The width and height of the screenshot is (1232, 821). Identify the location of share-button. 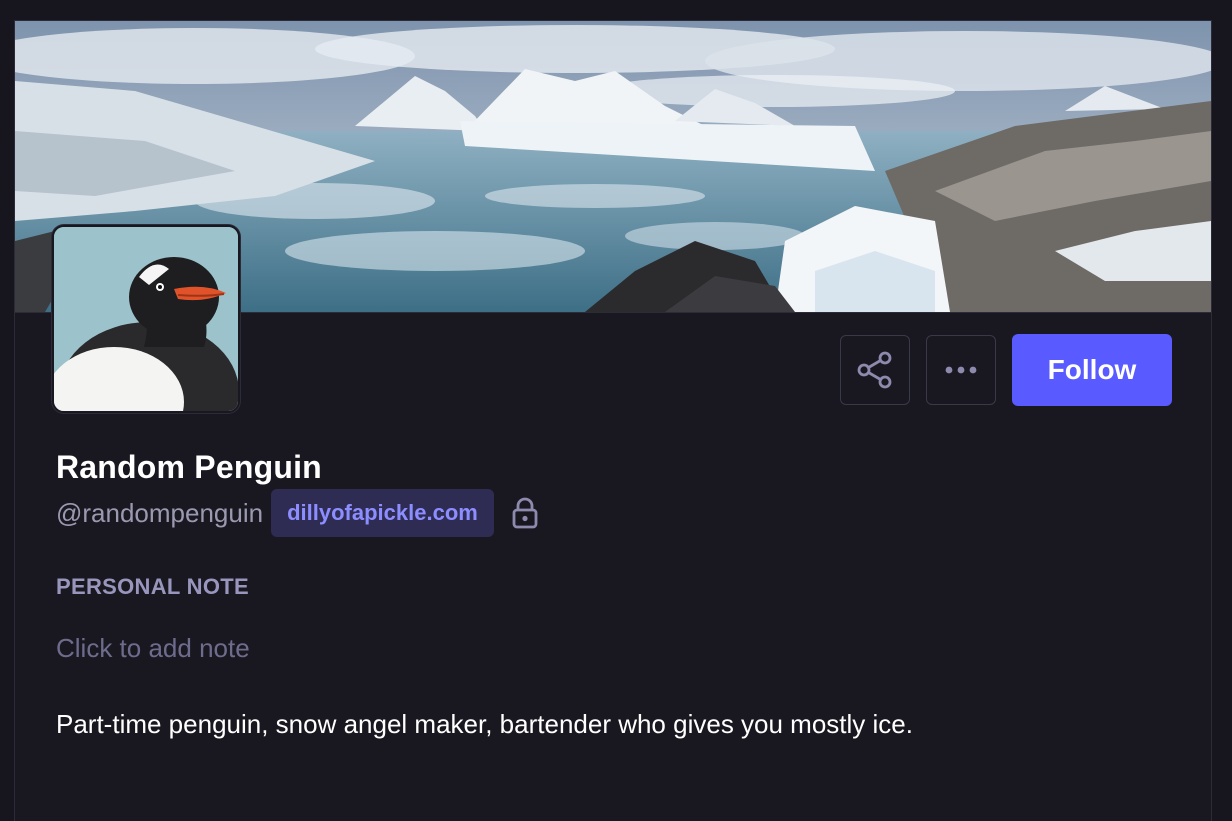
(875, 370).